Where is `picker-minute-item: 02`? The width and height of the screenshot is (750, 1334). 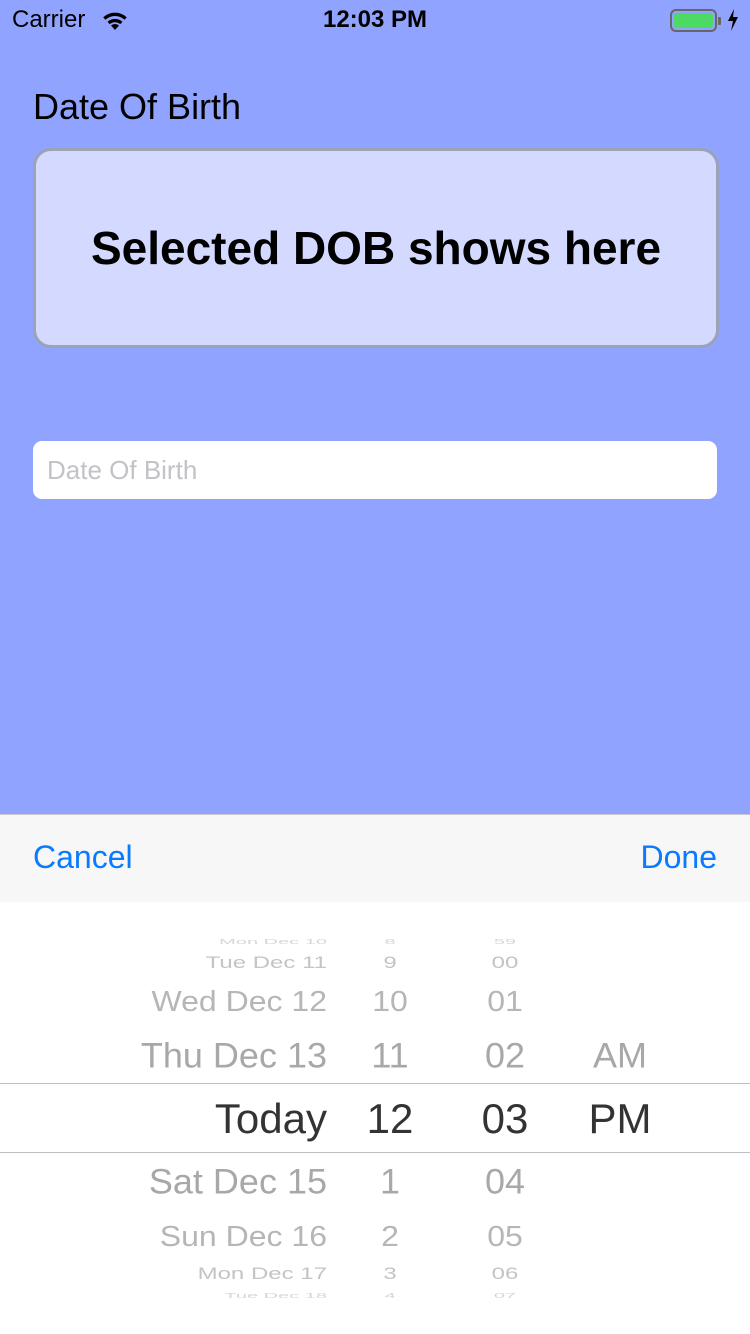
picker-minute-item: 02 is located at coordinates (505, 1056).